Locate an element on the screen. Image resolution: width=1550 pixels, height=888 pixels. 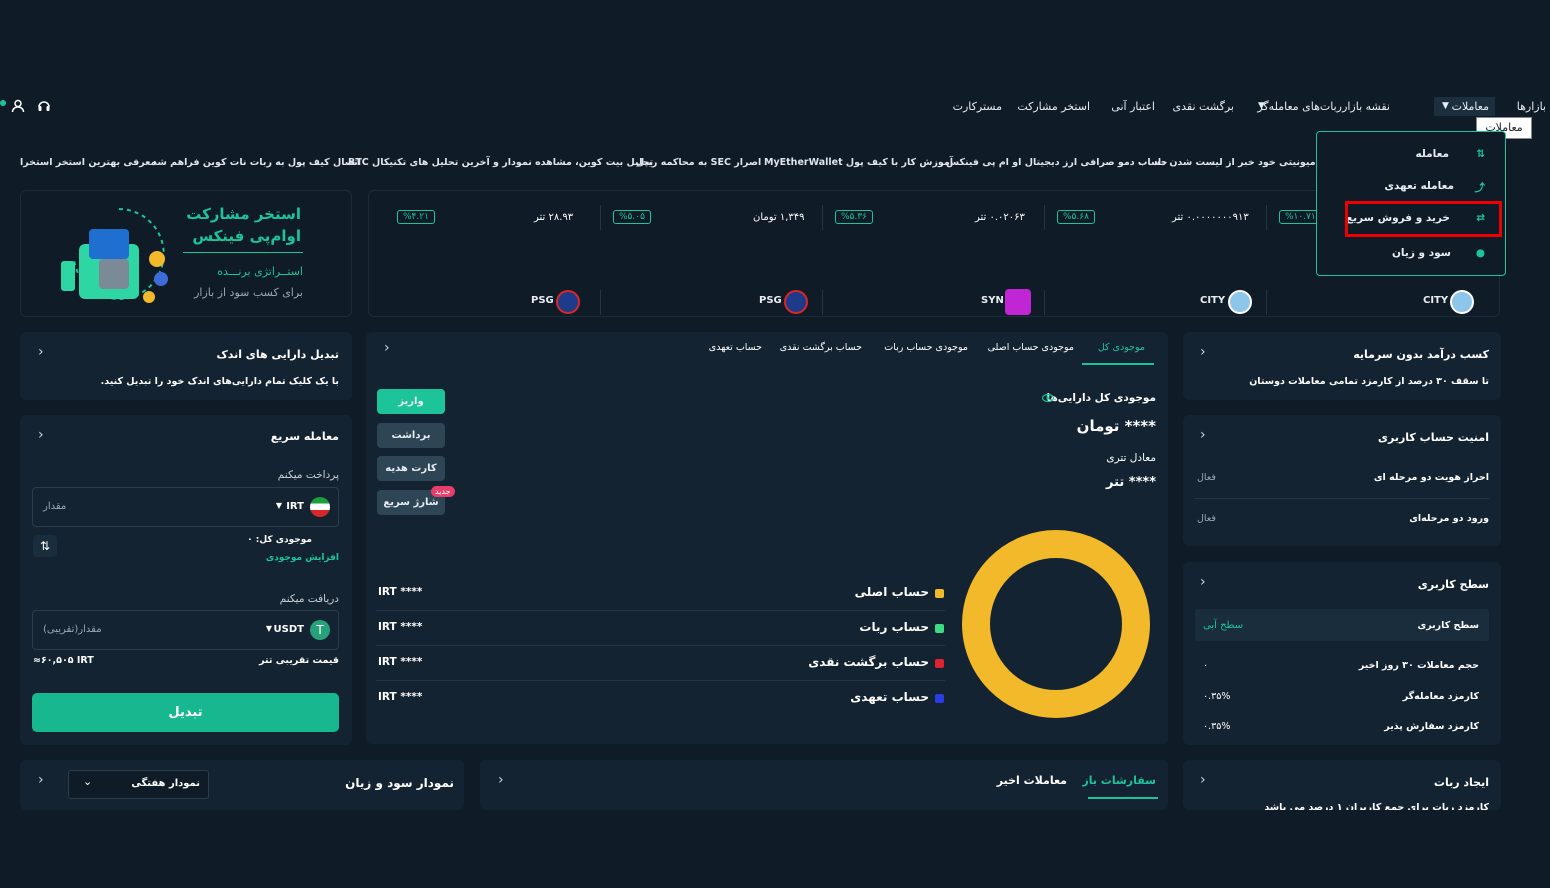
pay-currency: IRT is located at coordinates (295, 506).